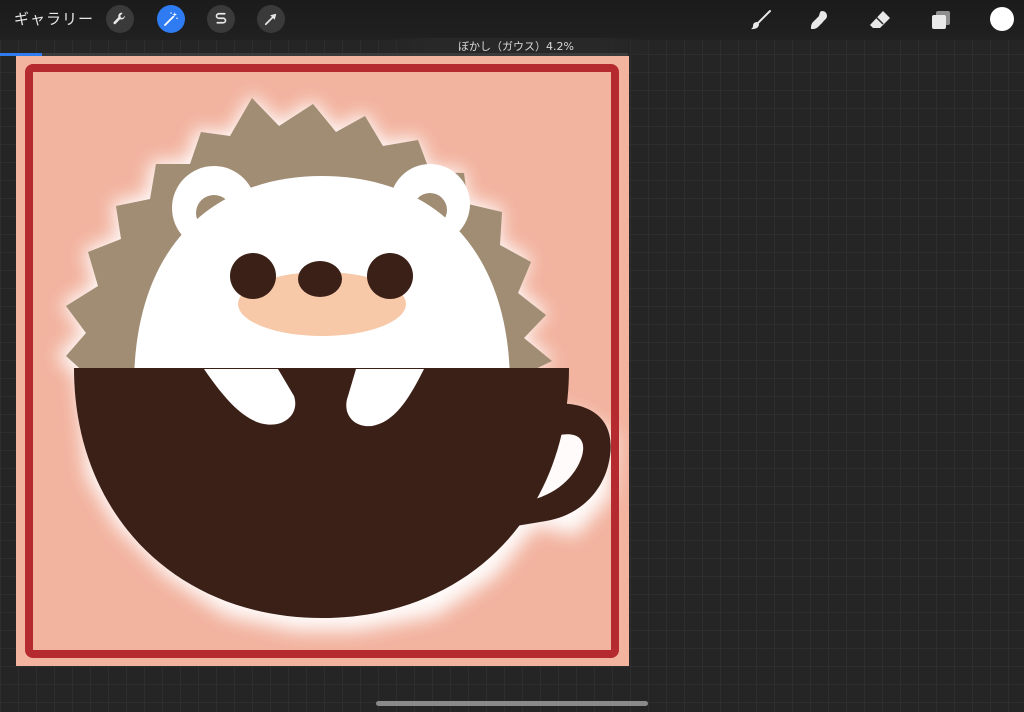 The height and width of the screenshot is (712, 1024). Describe the element at coordinates (320, 279) in the screenshot. I see `nose` at that location.